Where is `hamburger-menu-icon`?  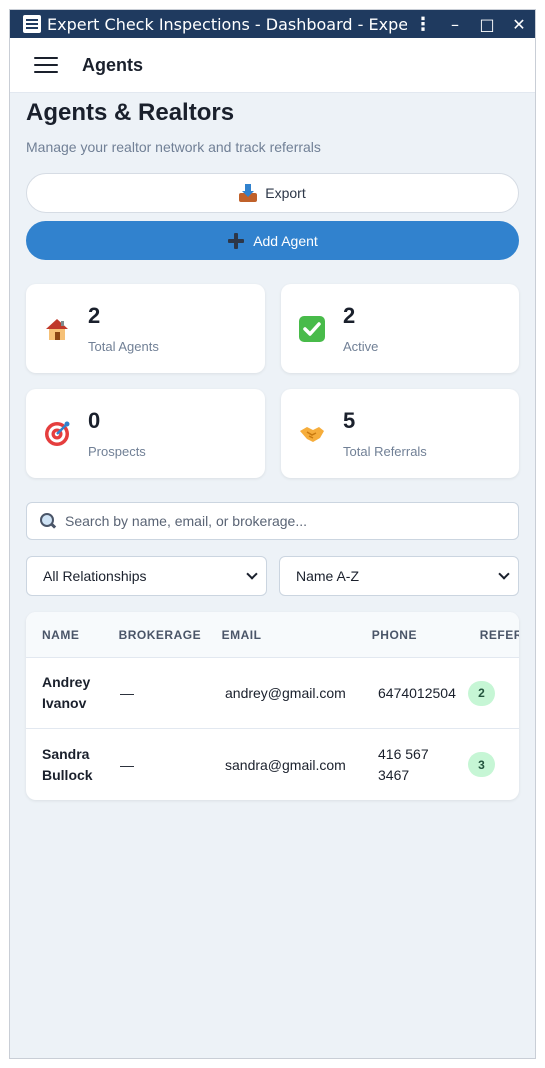
hamburger-menu-icon is located at coordinates (46, 65).